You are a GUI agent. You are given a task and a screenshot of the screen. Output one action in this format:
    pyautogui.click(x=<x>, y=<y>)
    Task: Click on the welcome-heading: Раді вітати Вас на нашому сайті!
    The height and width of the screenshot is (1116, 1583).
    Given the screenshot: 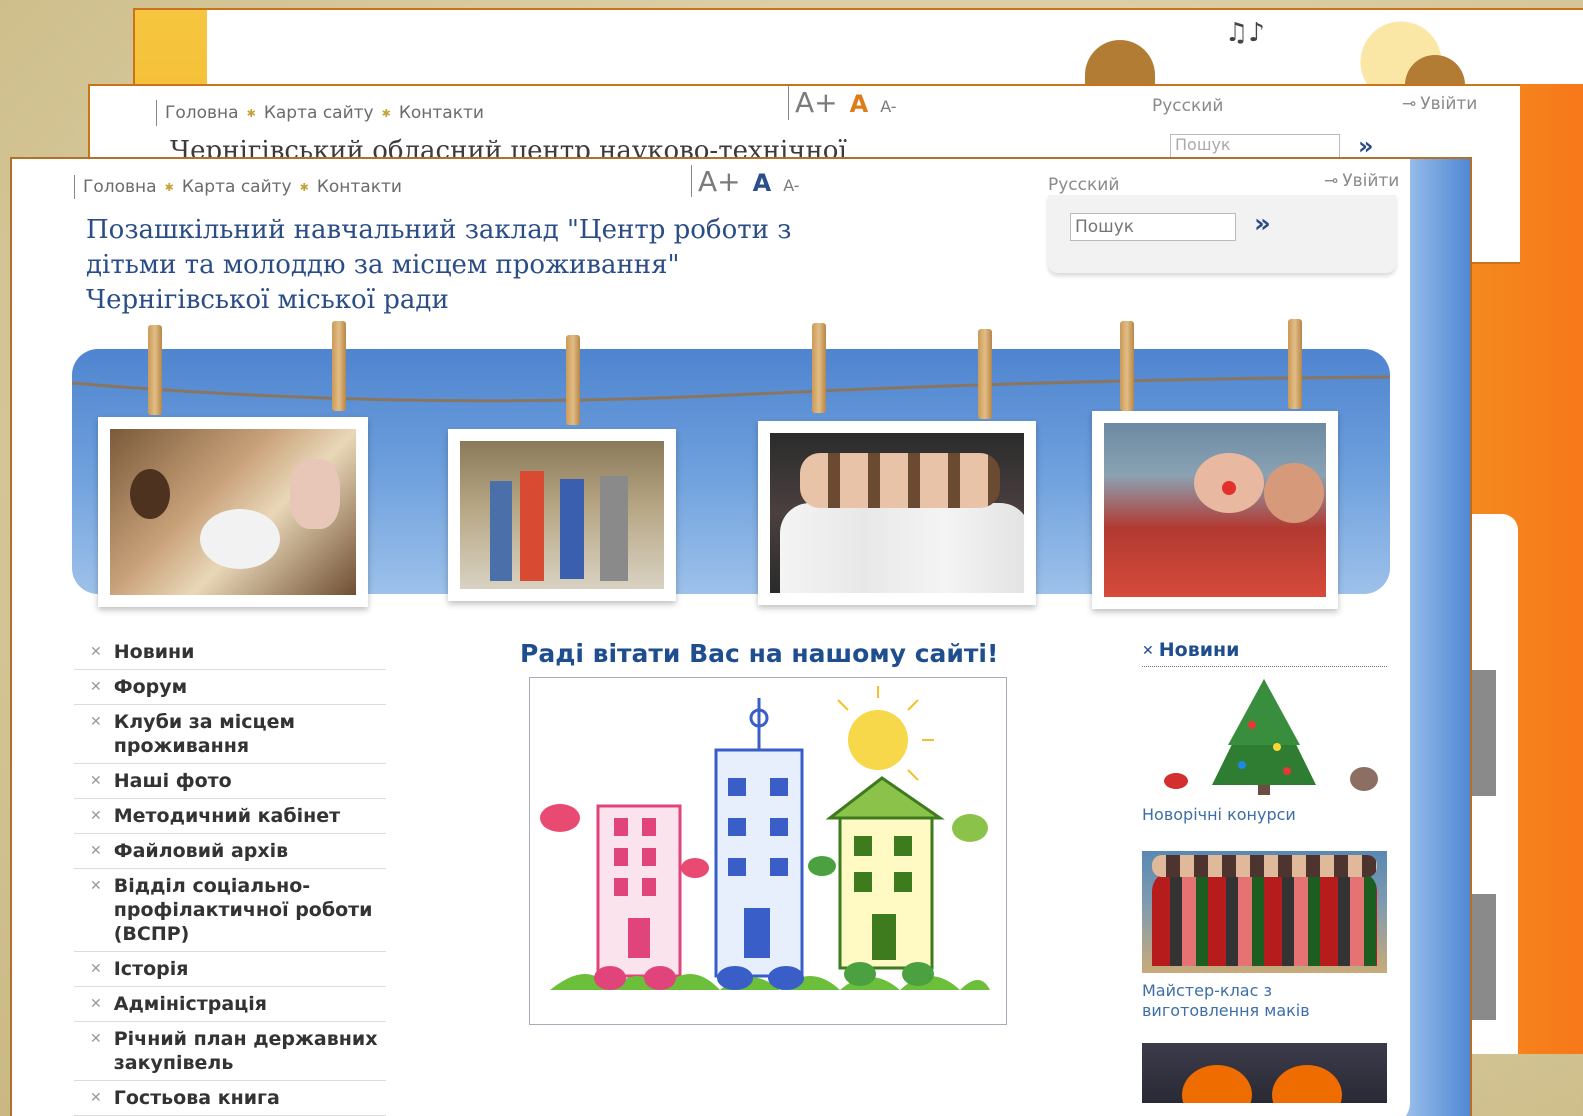 What is the action you would take?
    pyautogui.click(x=759, y=653)
    